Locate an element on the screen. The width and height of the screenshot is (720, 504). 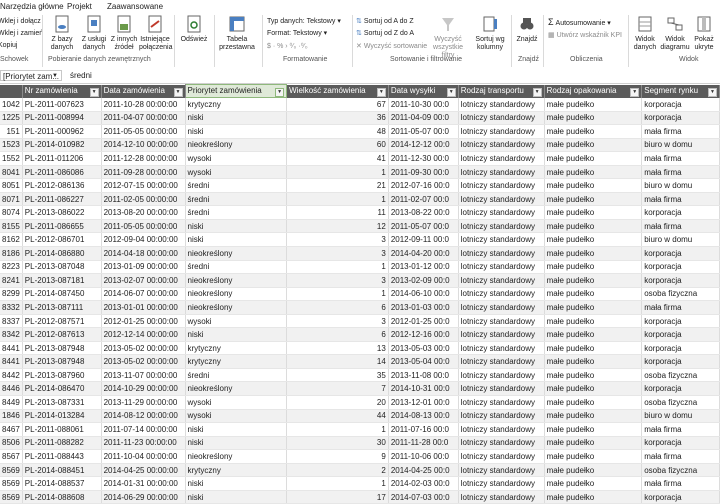
table-cell: 6 is located at coordinates (337, 307).